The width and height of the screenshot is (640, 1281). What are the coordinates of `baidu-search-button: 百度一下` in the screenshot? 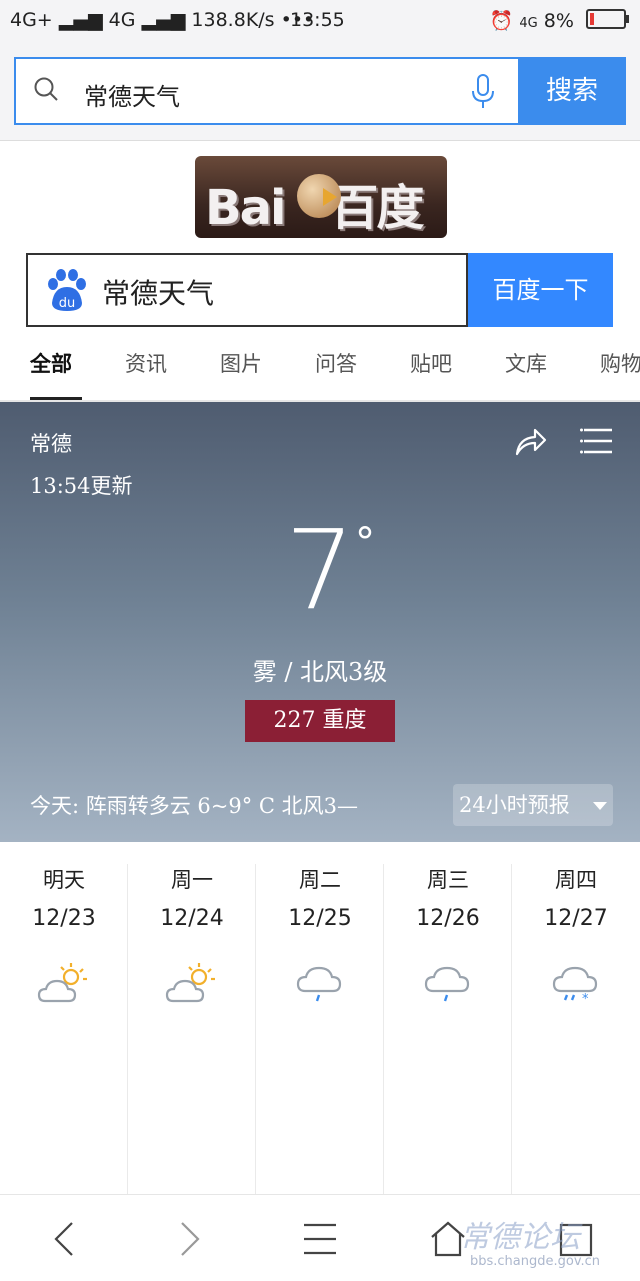 It's located at (540, 290).